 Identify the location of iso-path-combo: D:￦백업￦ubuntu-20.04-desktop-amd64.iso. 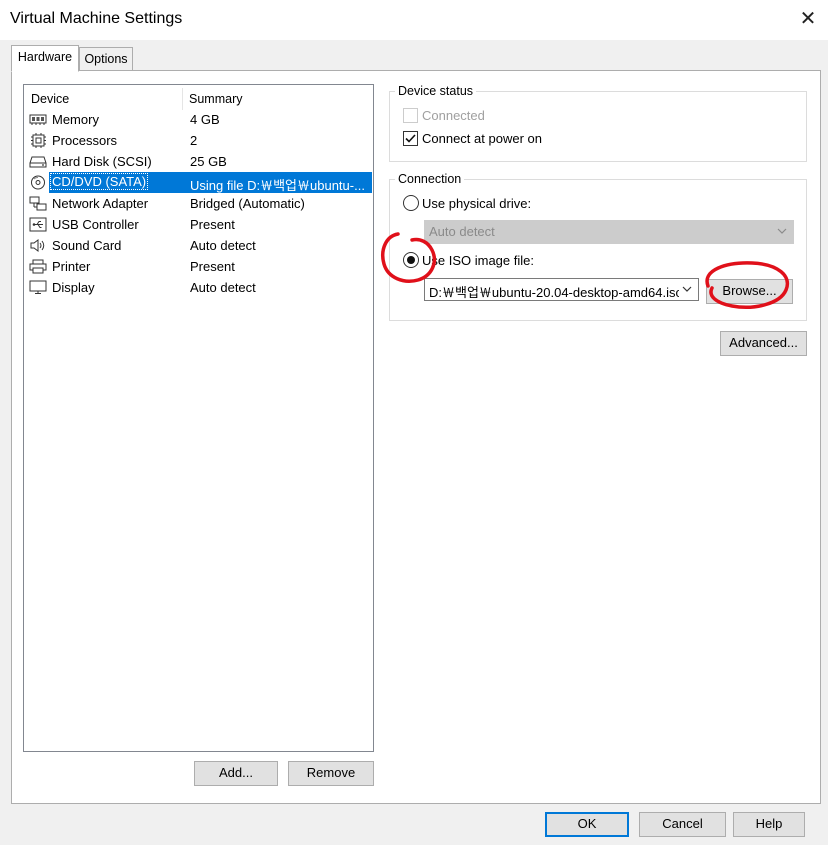
(561, 289).